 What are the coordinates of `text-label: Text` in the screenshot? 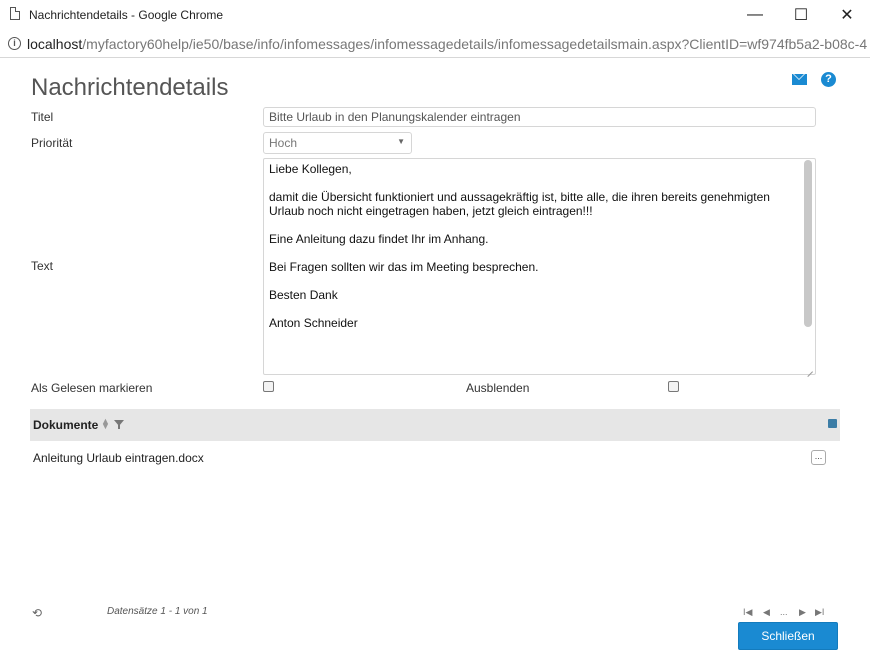 It's located at (42, 266).